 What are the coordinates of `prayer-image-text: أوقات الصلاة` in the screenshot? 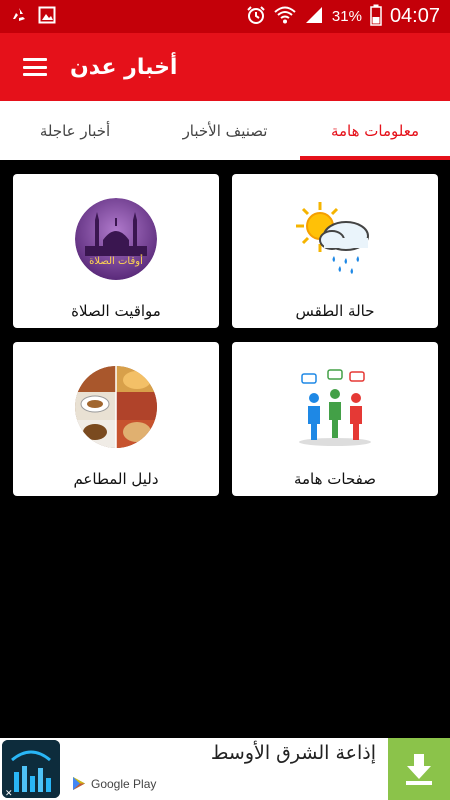 It's located at (116, 260).